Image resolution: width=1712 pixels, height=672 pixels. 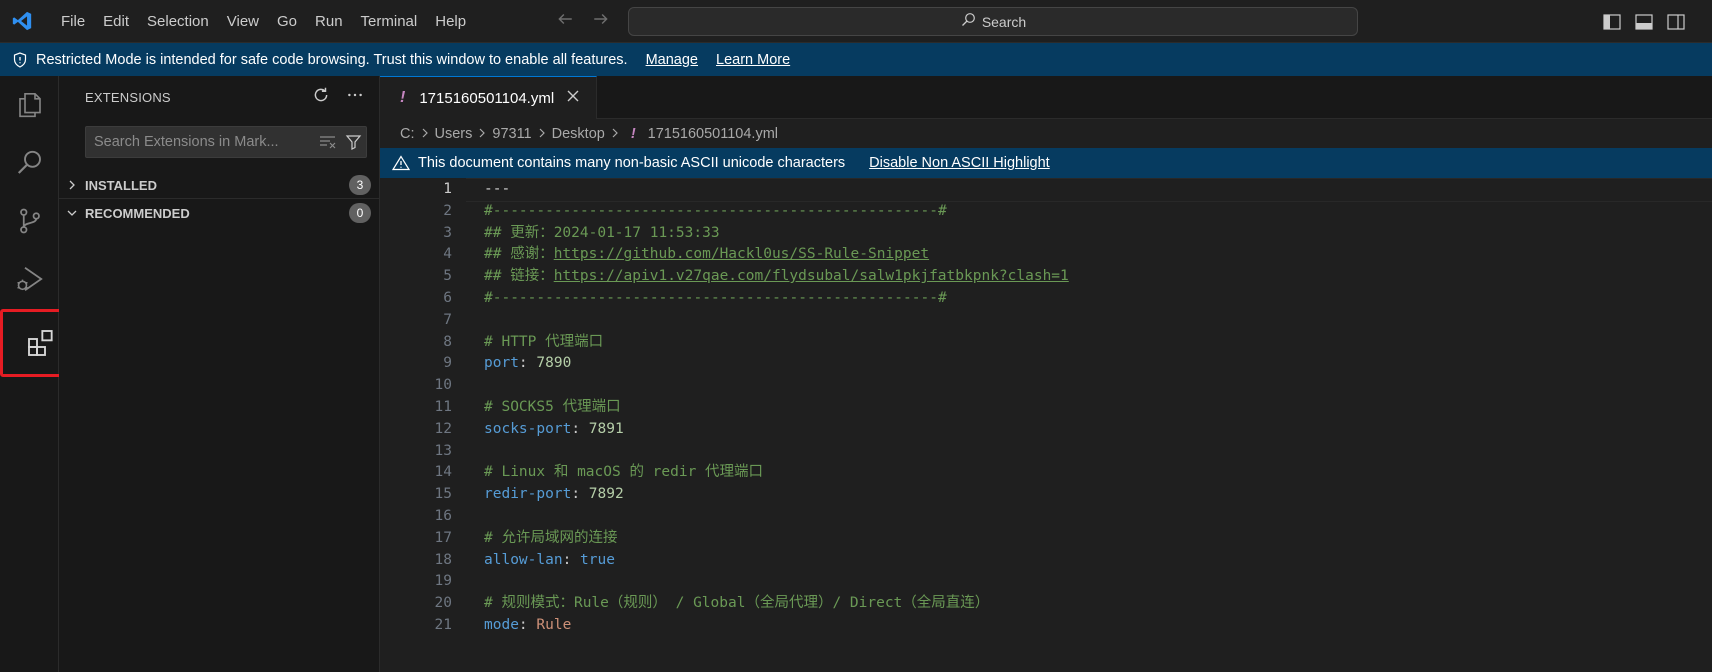 I want to click on recommended-section: RECOMMENDED 0, so click(x=219, y=213).